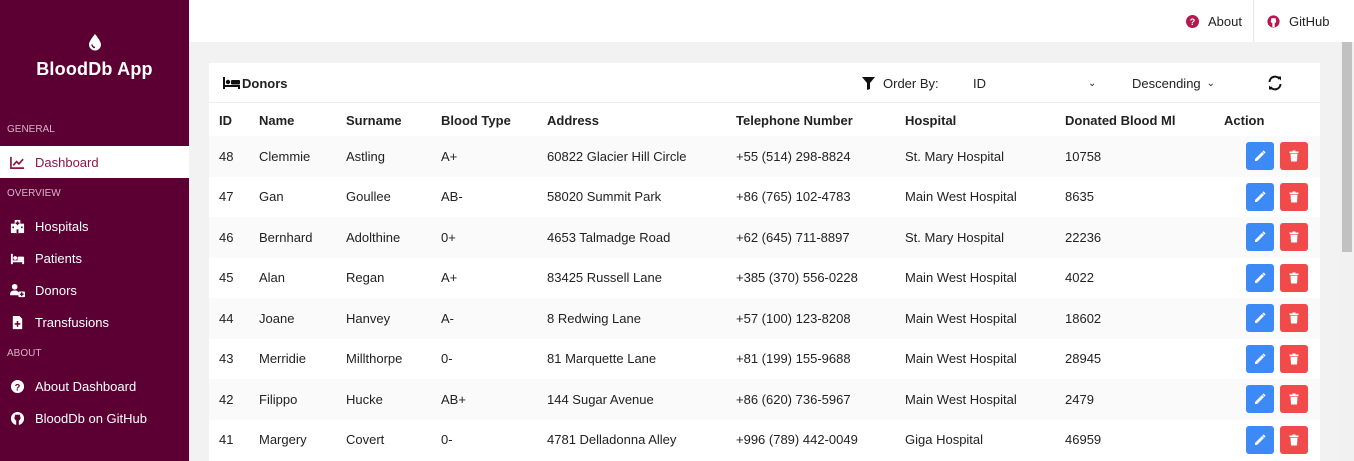 This screenshot has height=461, width=1354. Describe the element at coordinates (226, 359) in the screenshot. I see `cell-id: 43` at that location.